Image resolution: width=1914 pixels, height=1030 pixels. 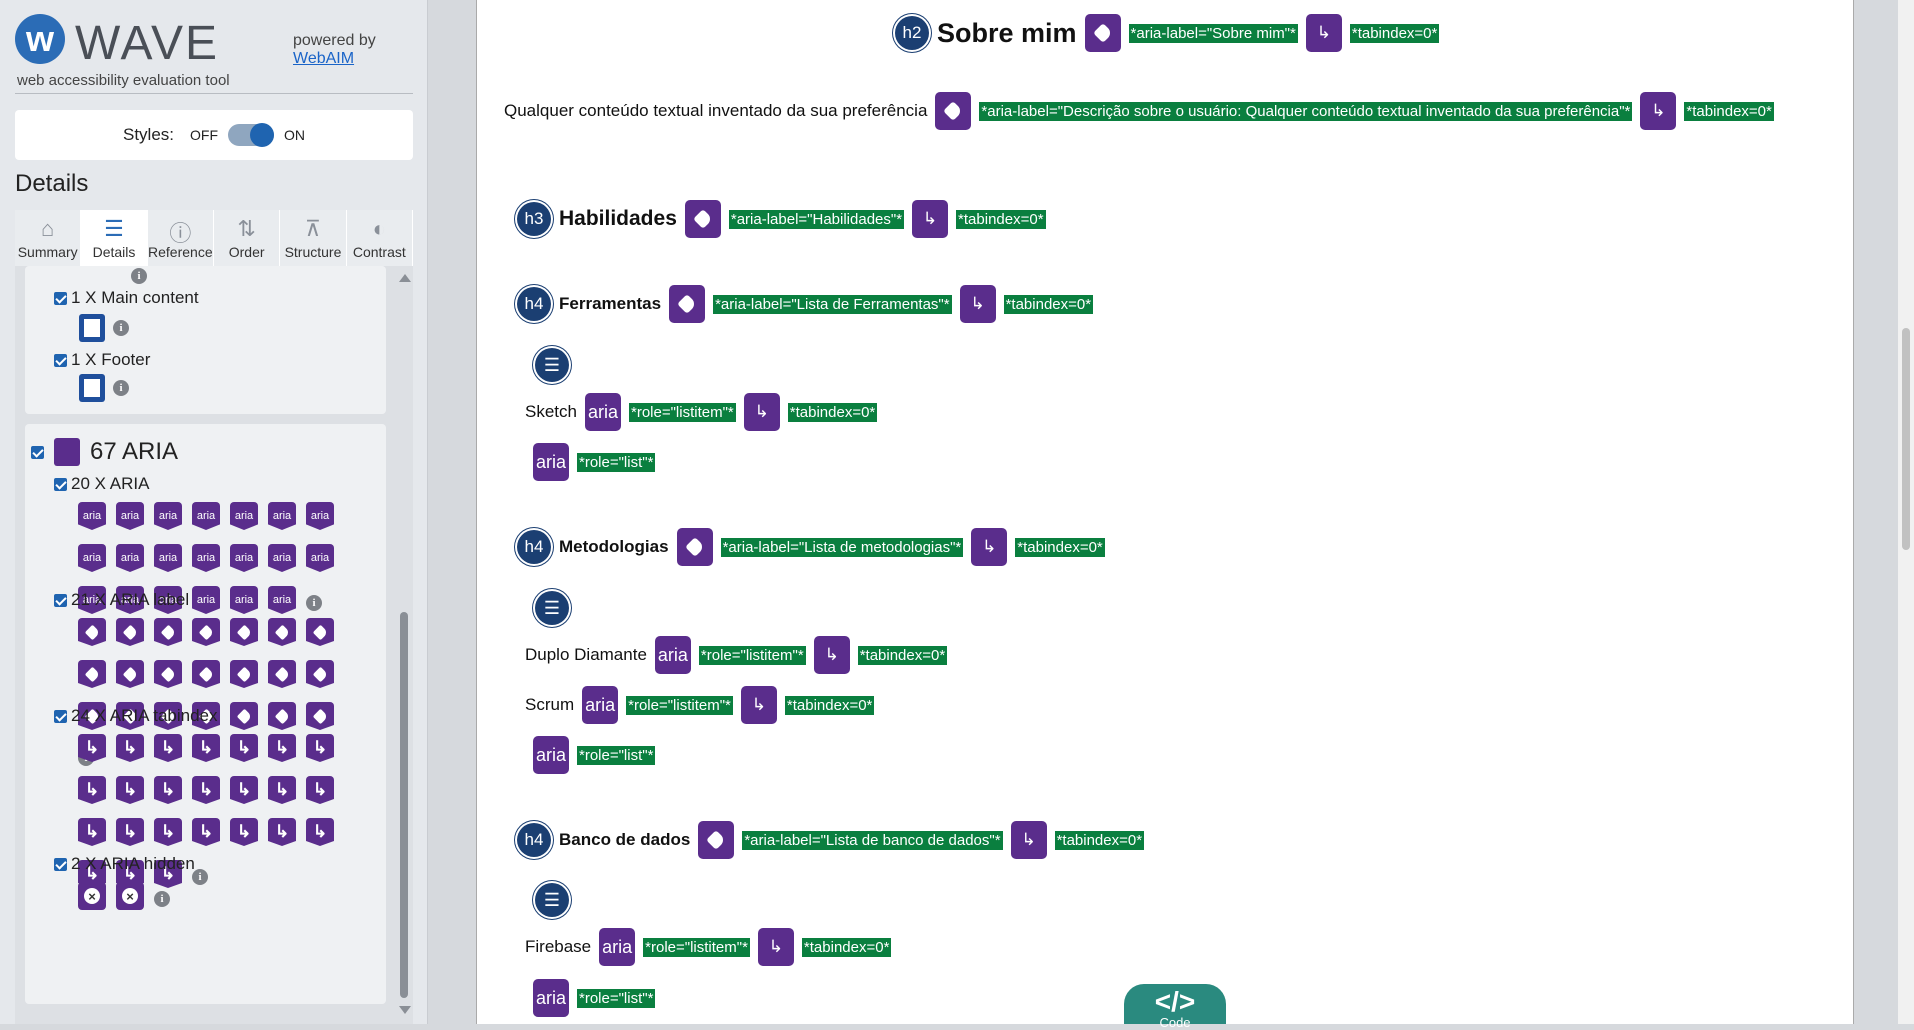 What do you see at coordinates (60, 360) in the screenshot?
I see `landmark-footer-checkbox` at bounding box center [60, 360].